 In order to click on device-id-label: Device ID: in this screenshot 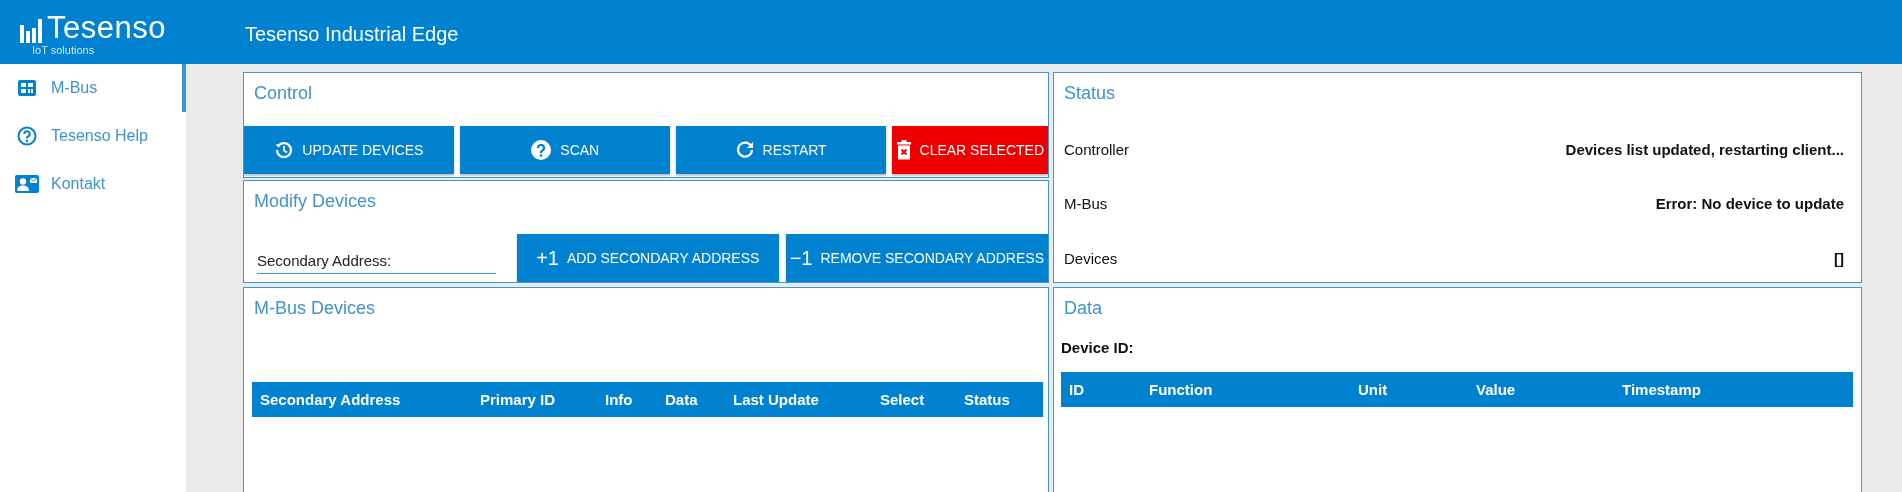, I will do `click(1098, 347)`.